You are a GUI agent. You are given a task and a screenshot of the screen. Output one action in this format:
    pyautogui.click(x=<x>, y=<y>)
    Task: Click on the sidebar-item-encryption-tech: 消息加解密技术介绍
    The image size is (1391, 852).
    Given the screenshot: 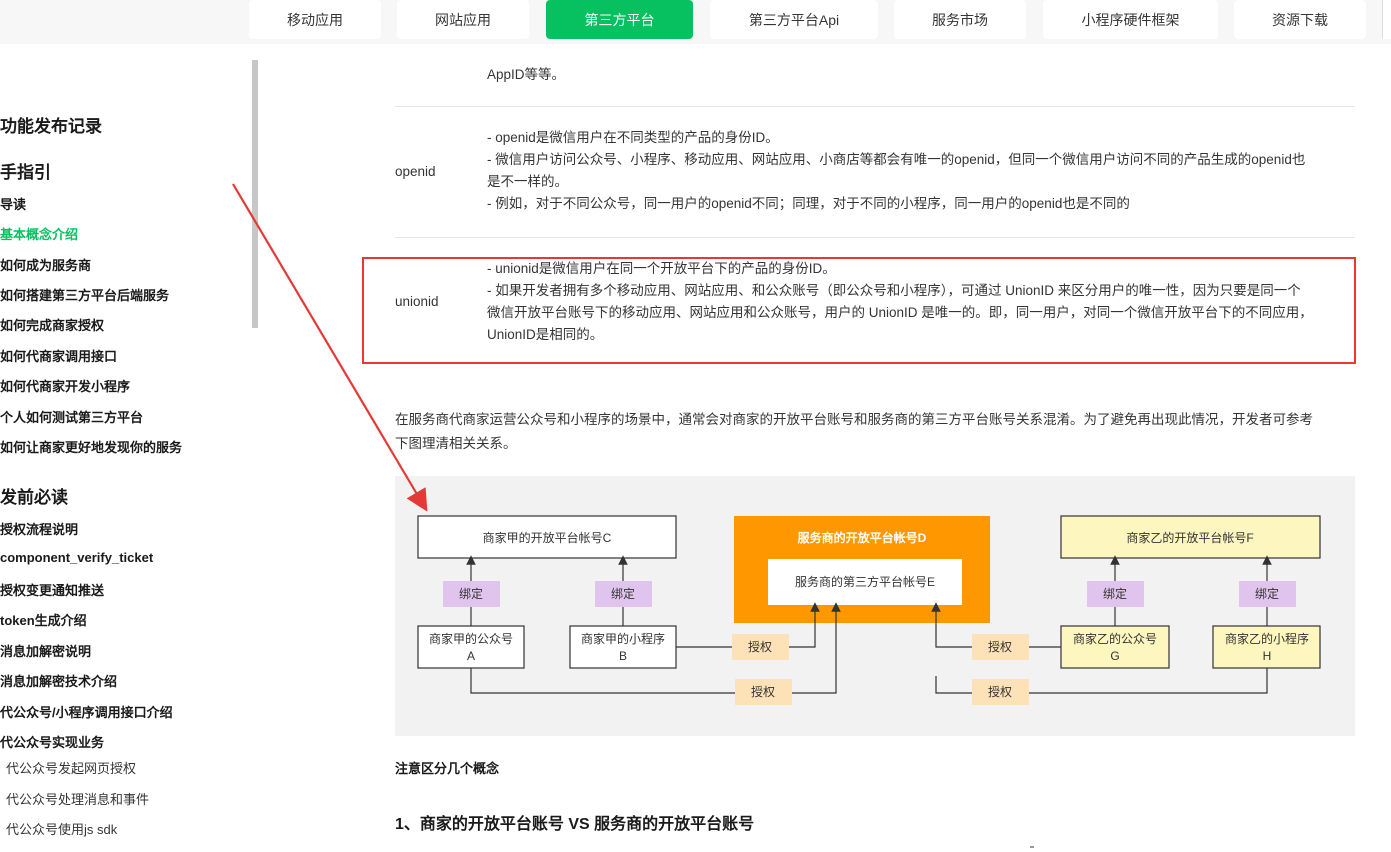 What is the action you would take?
    pyautogui.click(x=58, y=680)
    